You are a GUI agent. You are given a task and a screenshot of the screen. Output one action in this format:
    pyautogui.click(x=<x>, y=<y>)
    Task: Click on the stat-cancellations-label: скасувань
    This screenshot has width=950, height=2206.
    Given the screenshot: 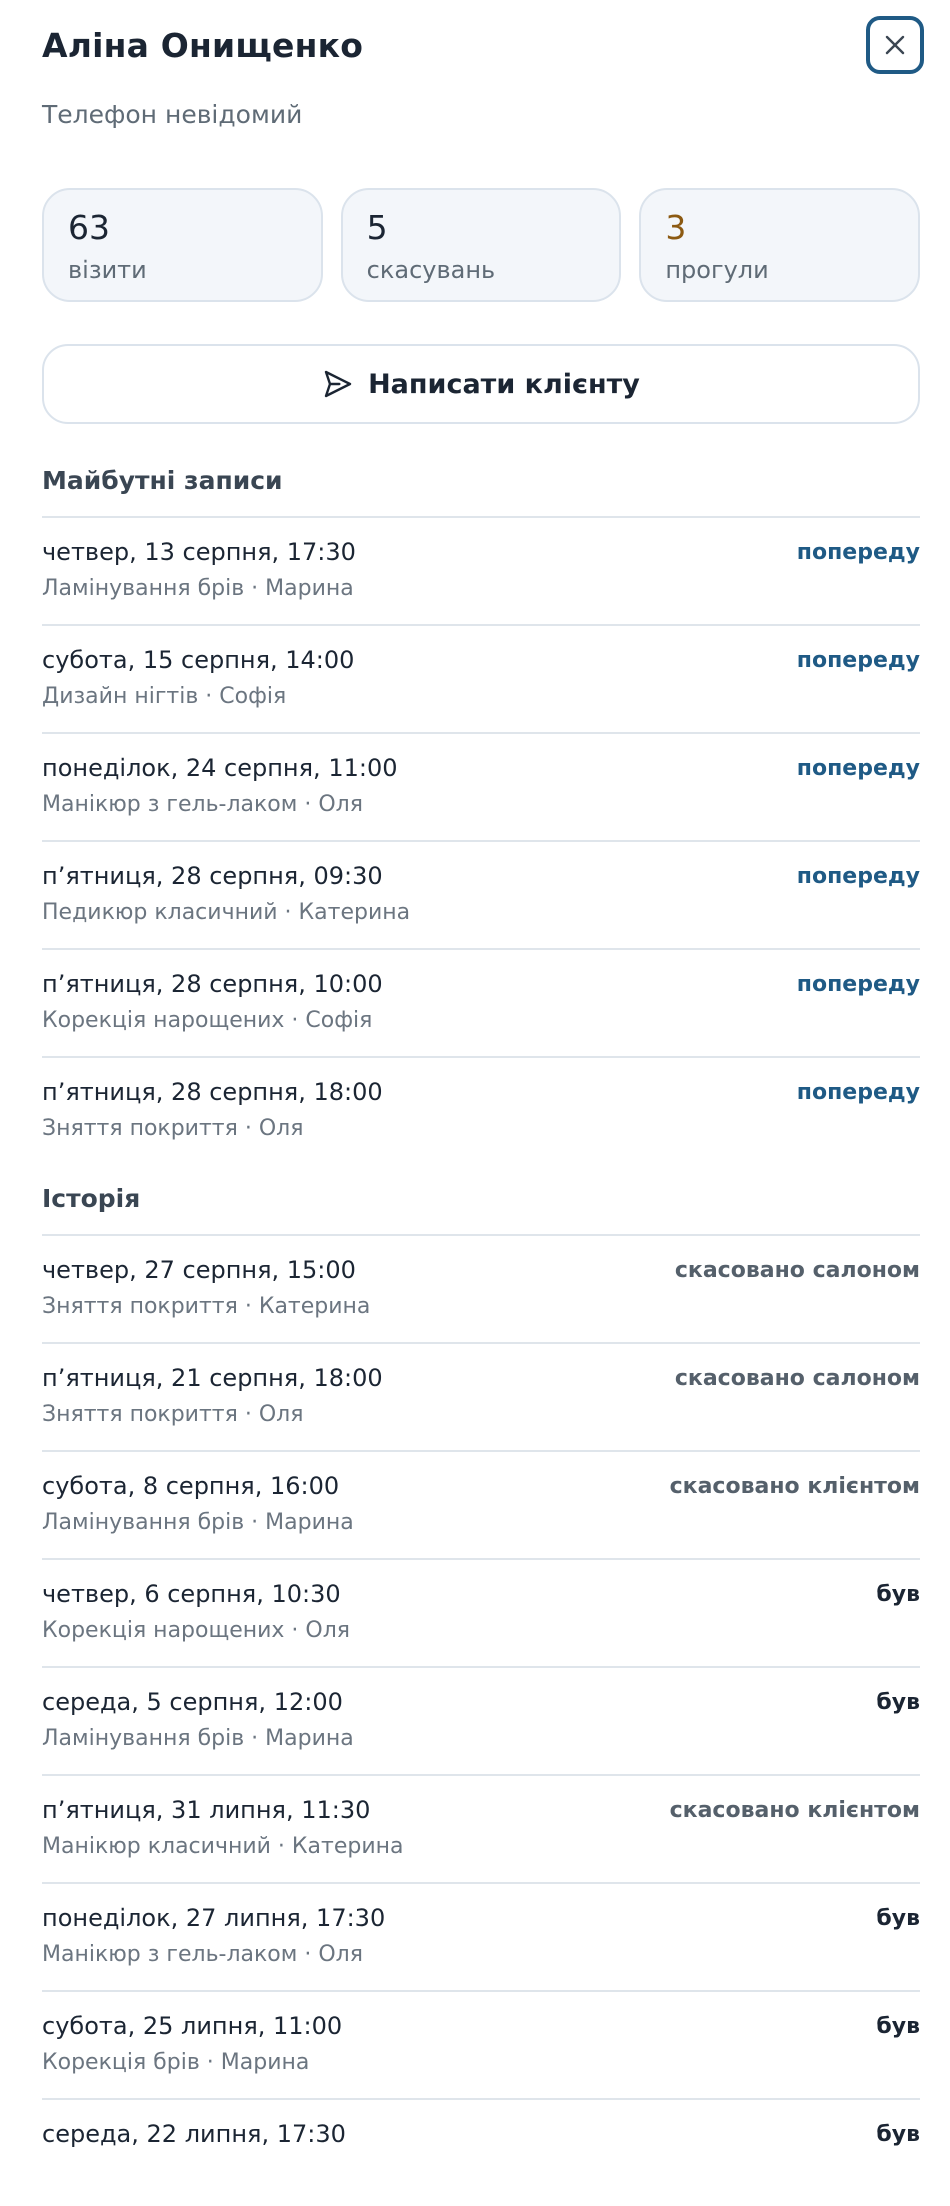 What is the action you would take?
    pyautogui.click(x=431, y=269)
    